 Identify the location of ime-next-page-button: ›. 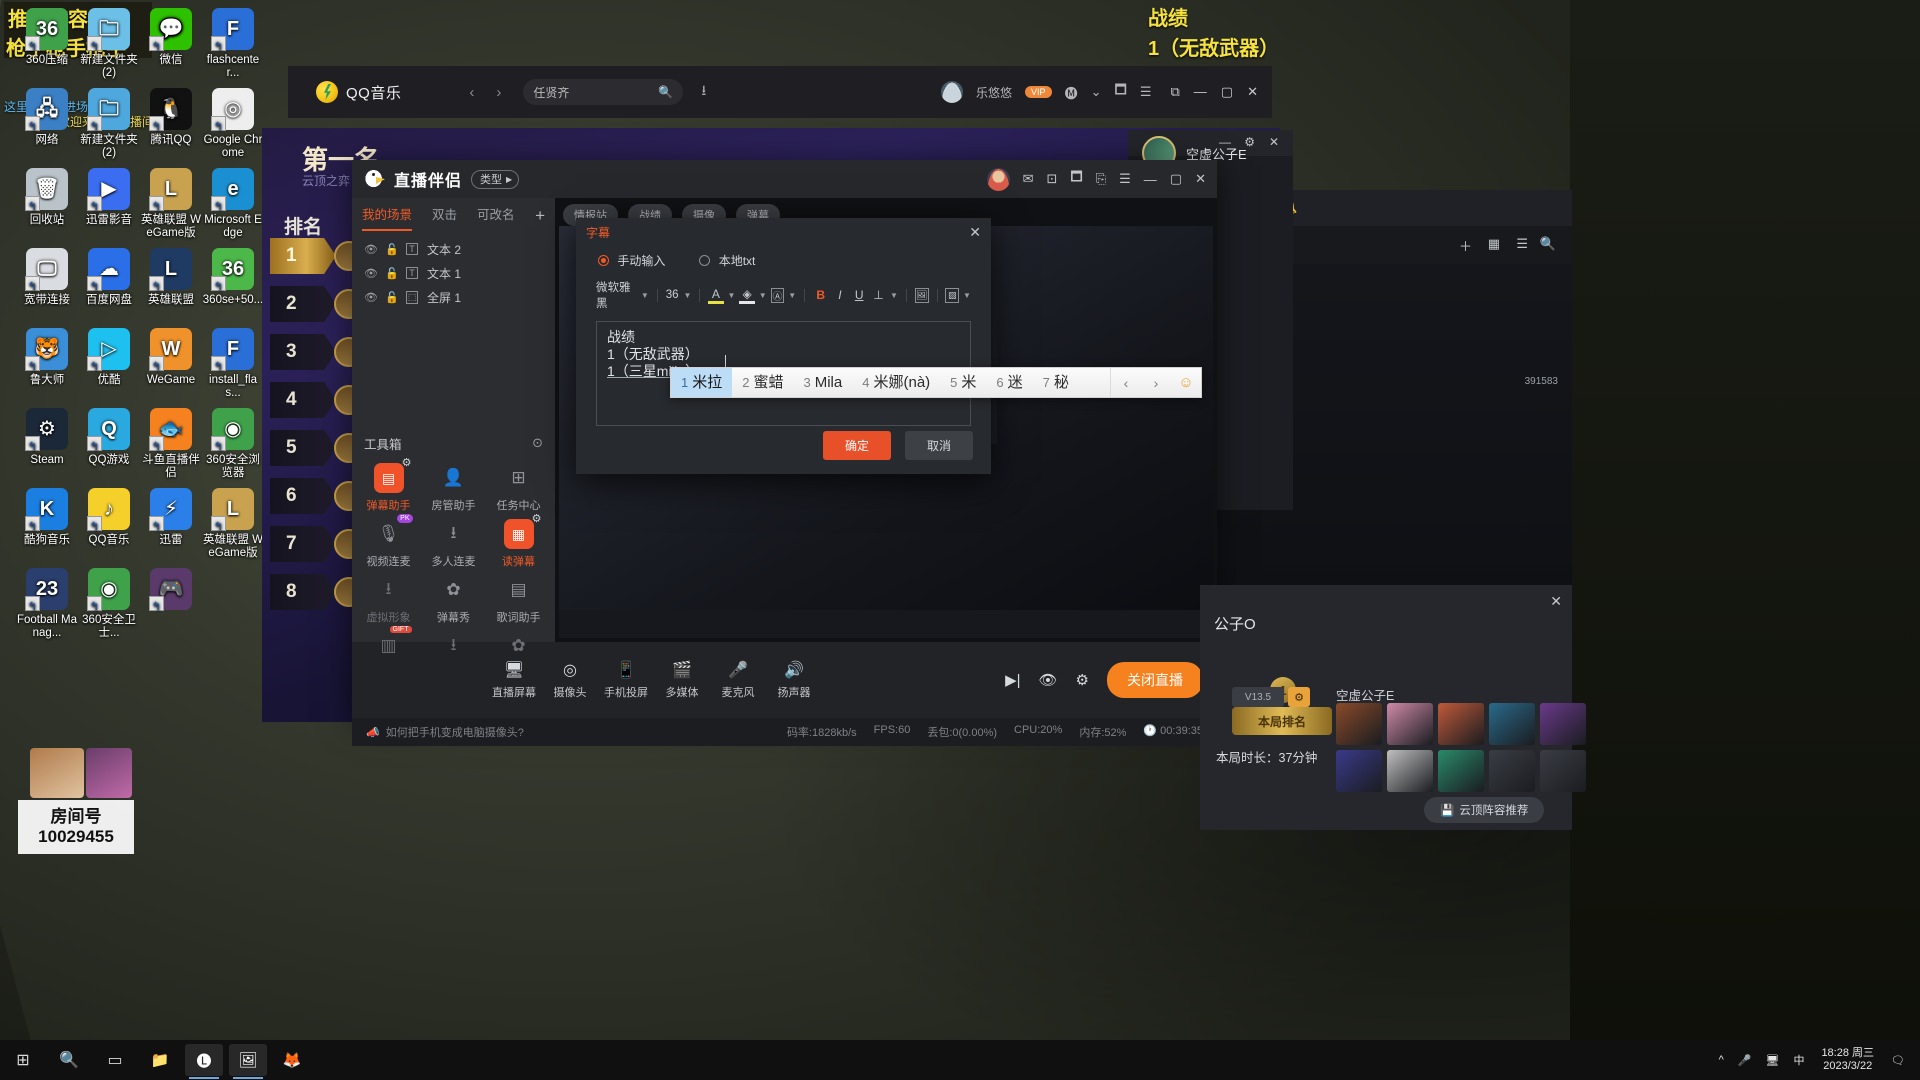
(1156, 383).